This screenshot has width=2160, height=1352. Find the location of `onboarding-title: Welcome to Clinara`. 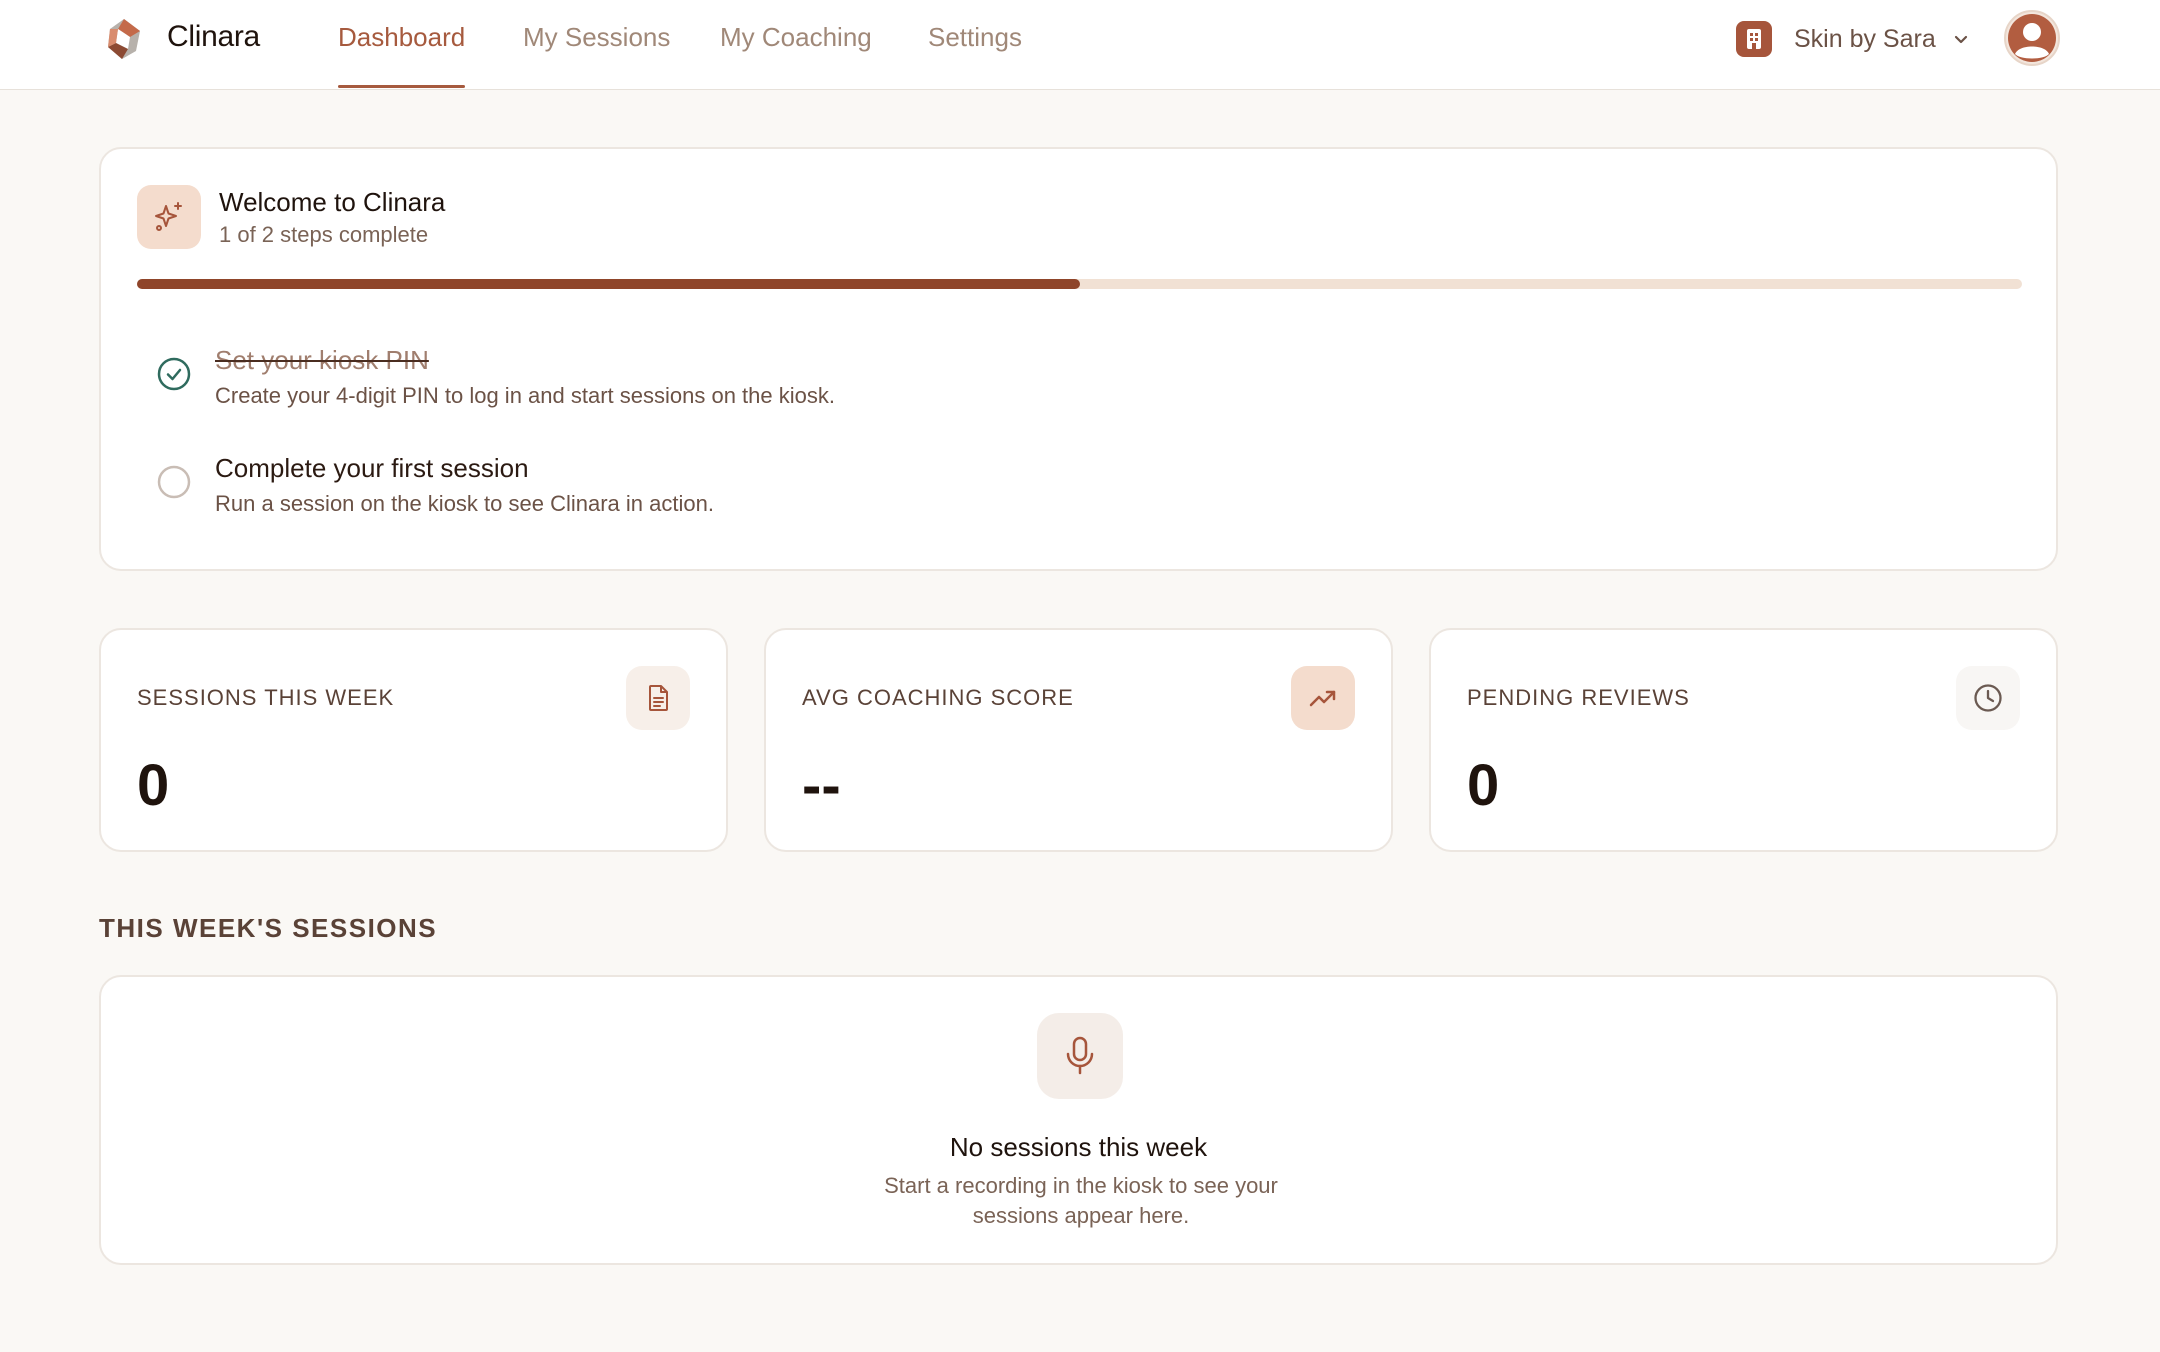

onboarding-title: Welcome to Clinara is located at coordinates (332, 202).